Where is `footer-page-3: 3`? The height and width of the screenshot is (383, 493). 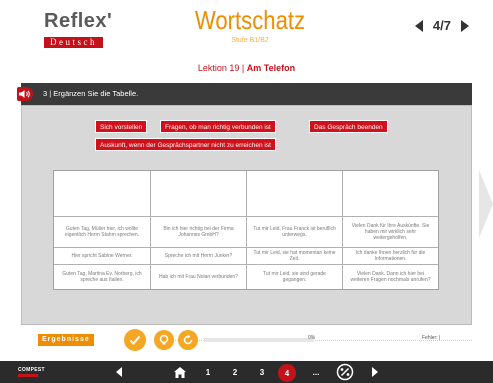
footer-page-3: 3 is located at coordinates (262, 372).